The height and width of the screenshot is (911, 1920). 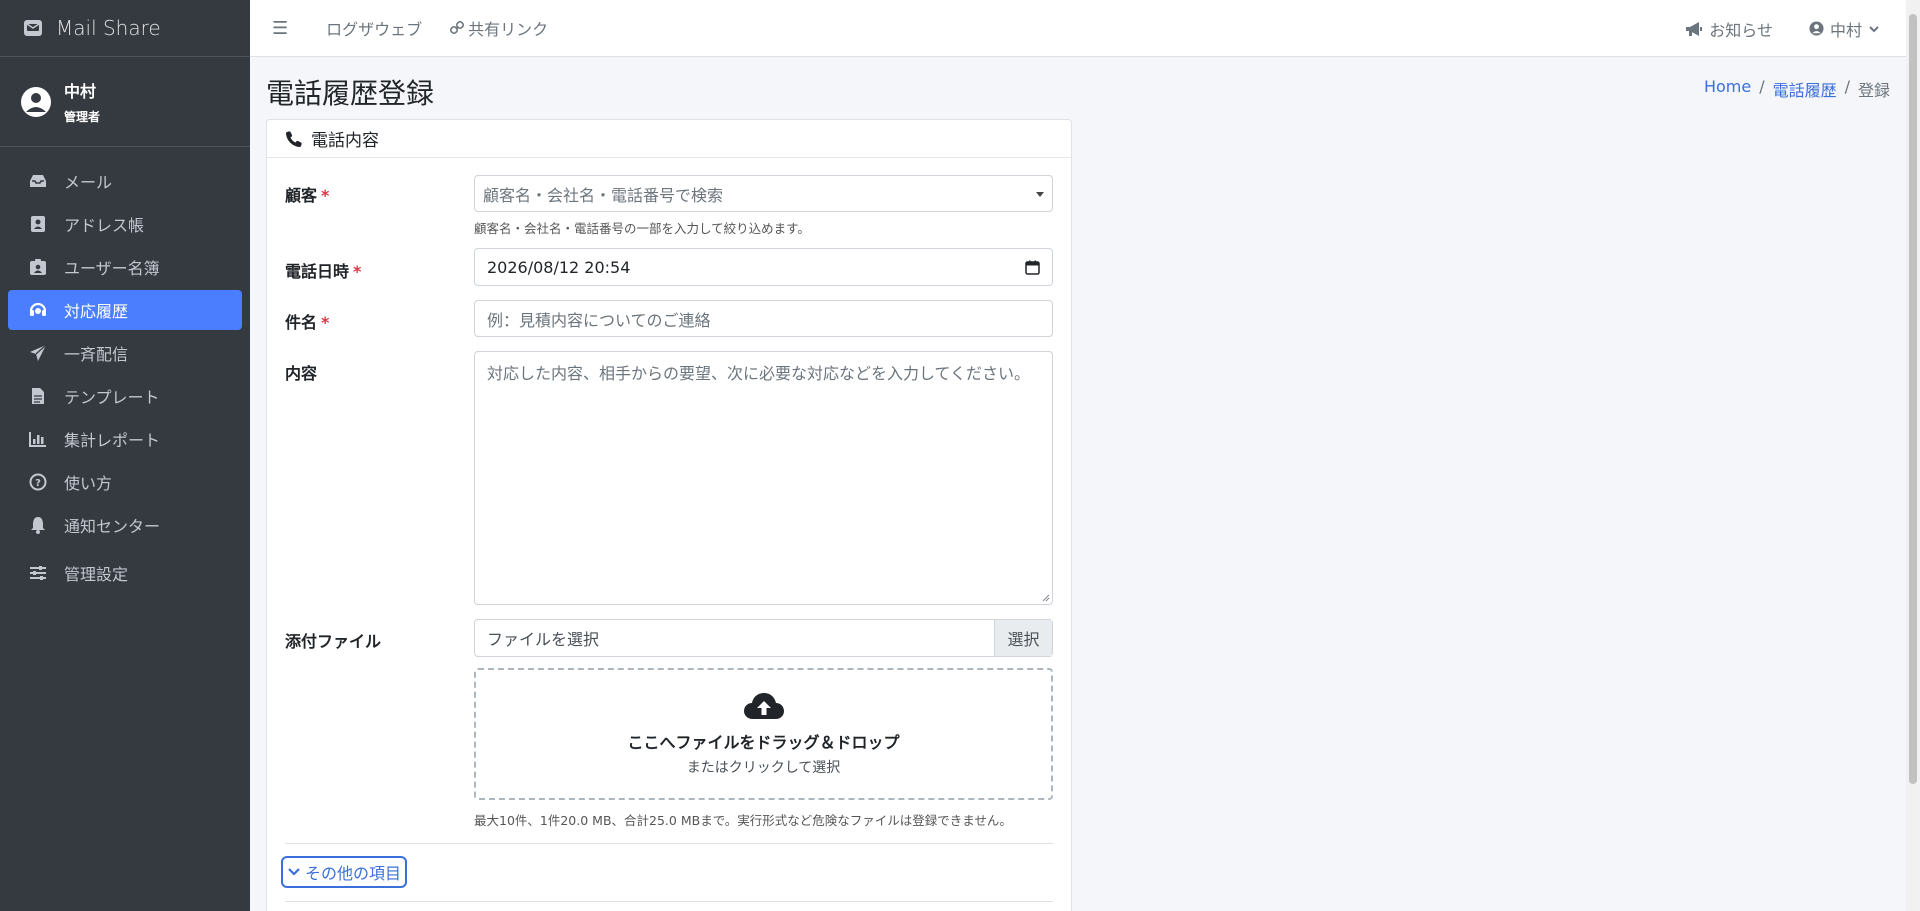 I want to click on customer-label-text: 顧客, so click(x=301, y=195).